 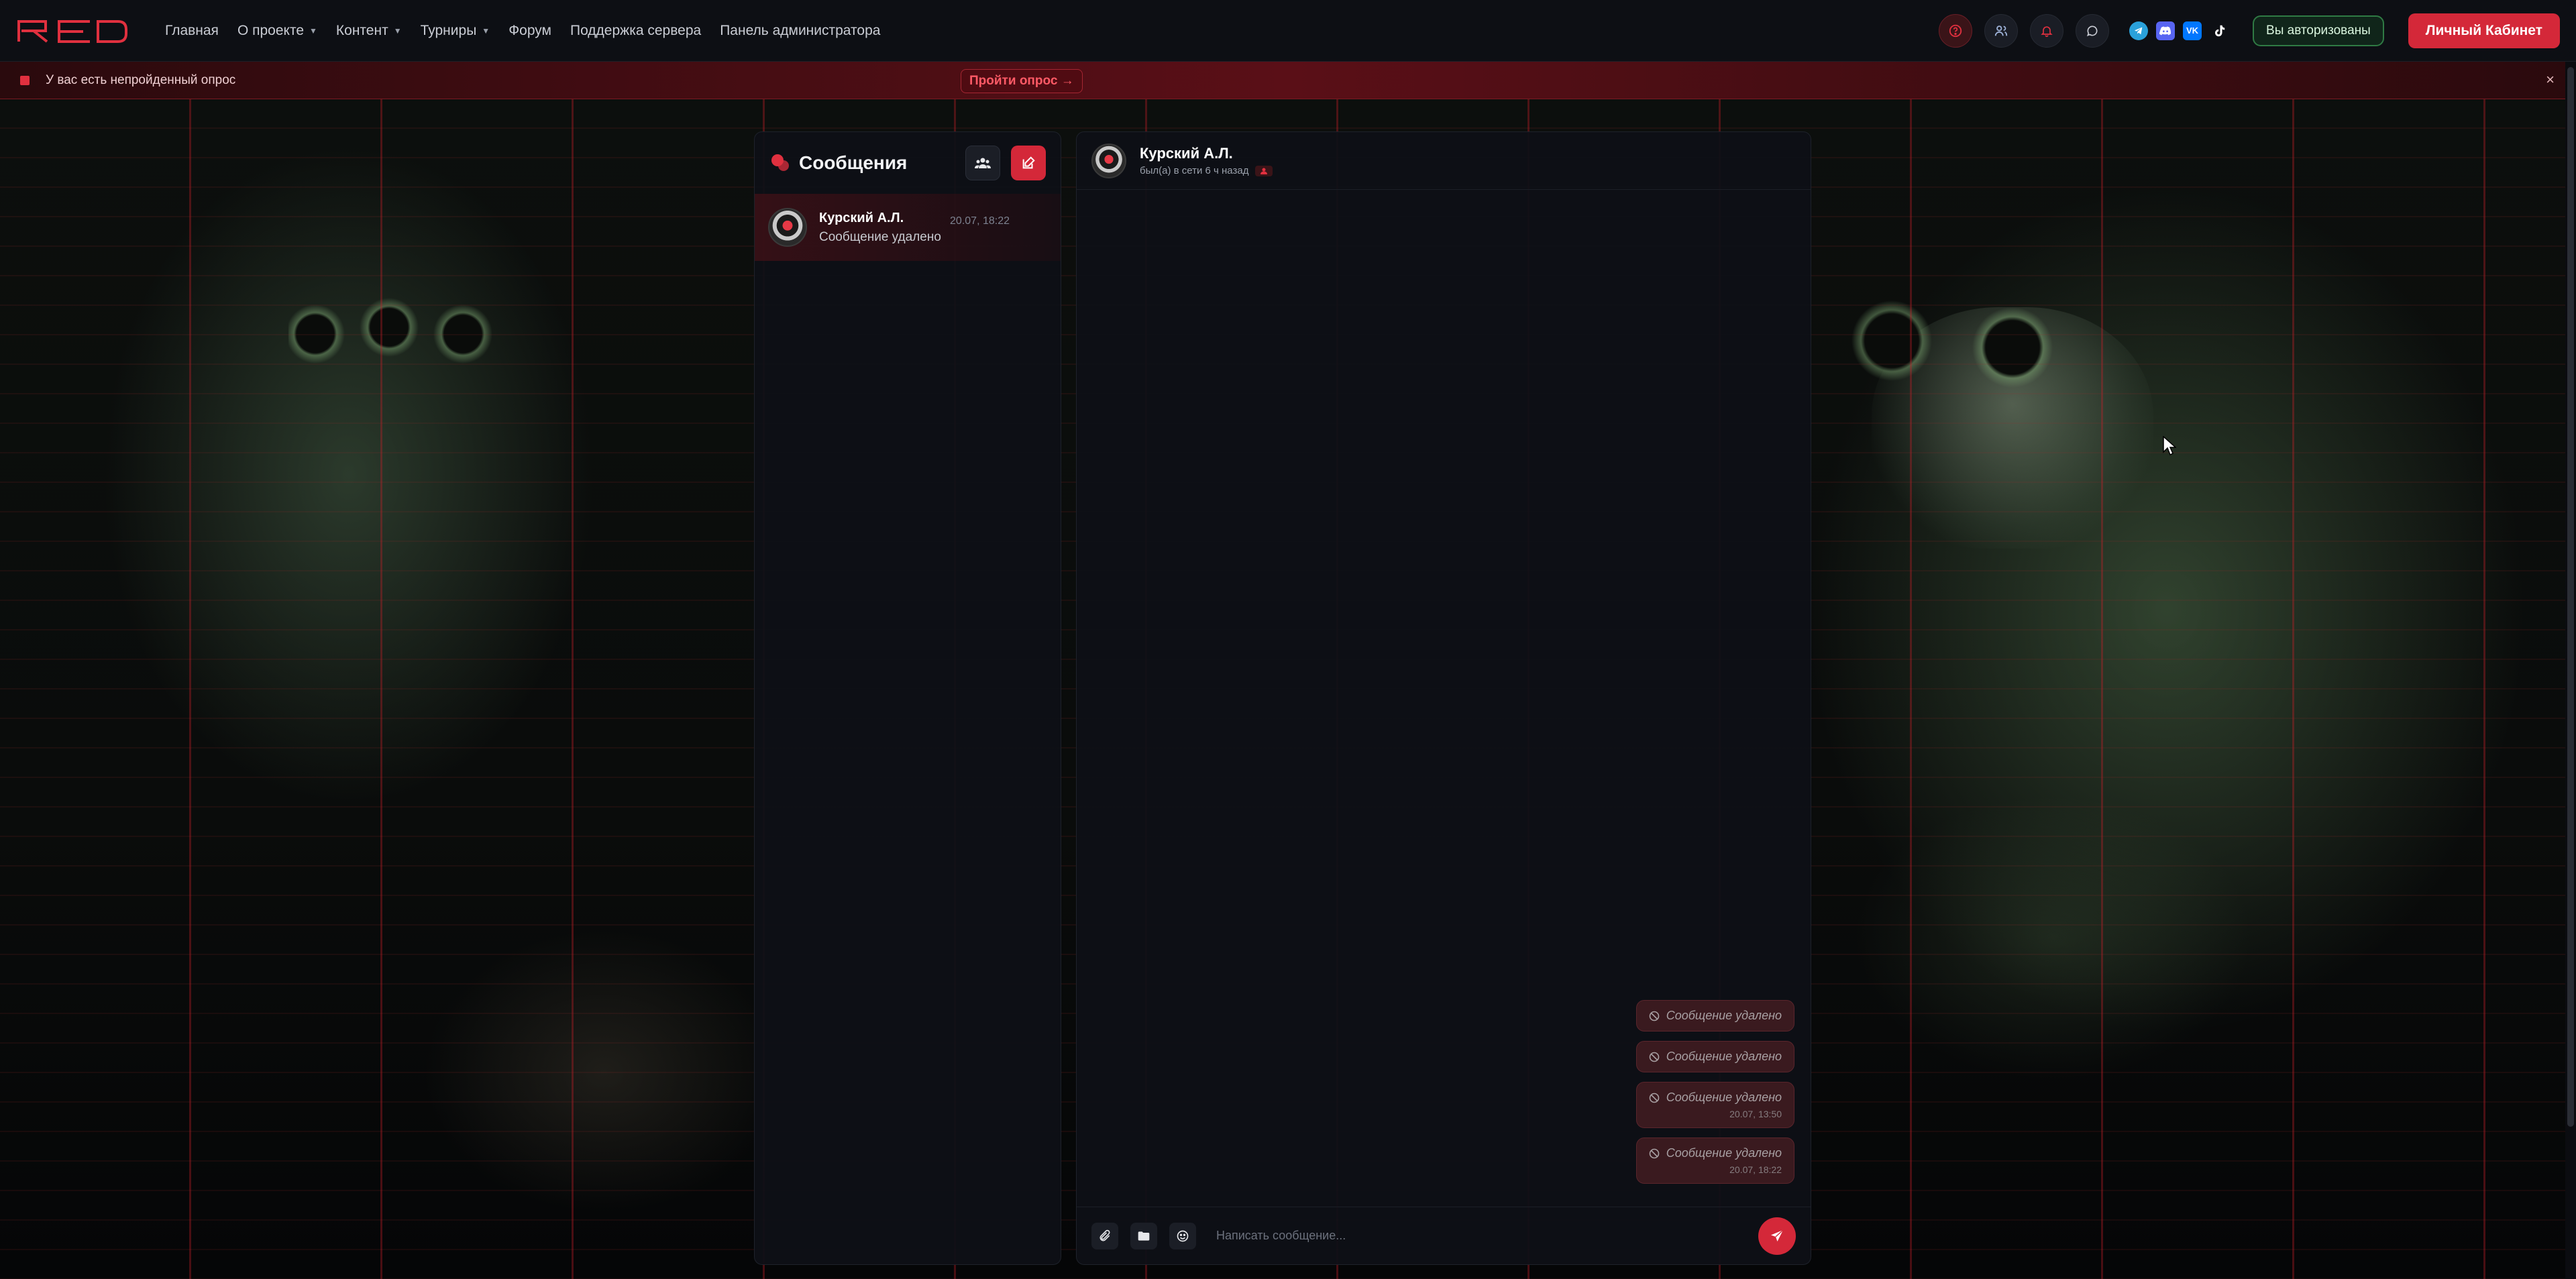 I want to click on compose-icon, so click(x=1028, y=162).